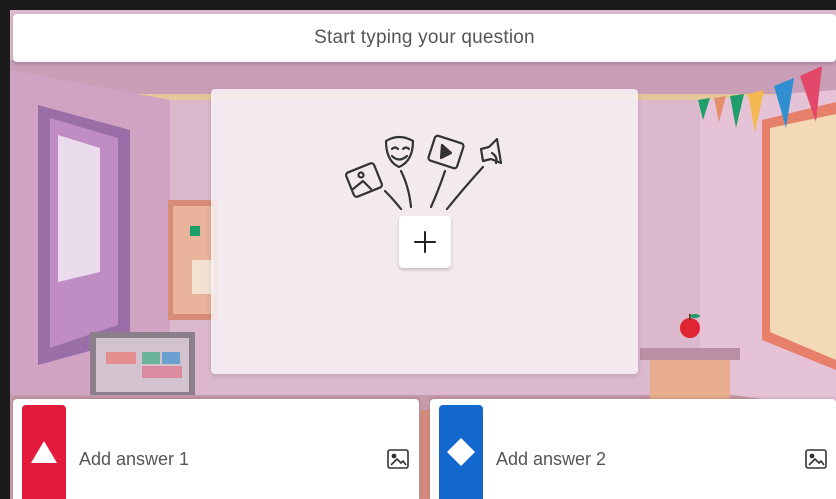 The width and height of the screenshot is (836, 499). Describe the element at coordinates (446, 152) in the screenshot. I see `video-icon` at that location.